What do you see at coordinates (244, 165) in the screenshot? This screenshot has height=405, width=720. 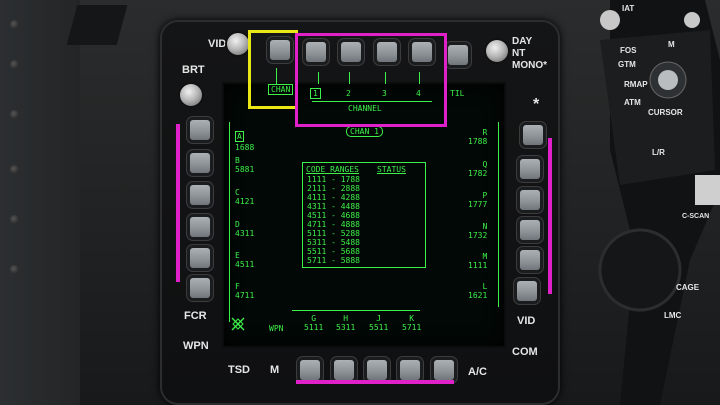 I see `left-code-b: B 5881` at bounding box center [244, 165].